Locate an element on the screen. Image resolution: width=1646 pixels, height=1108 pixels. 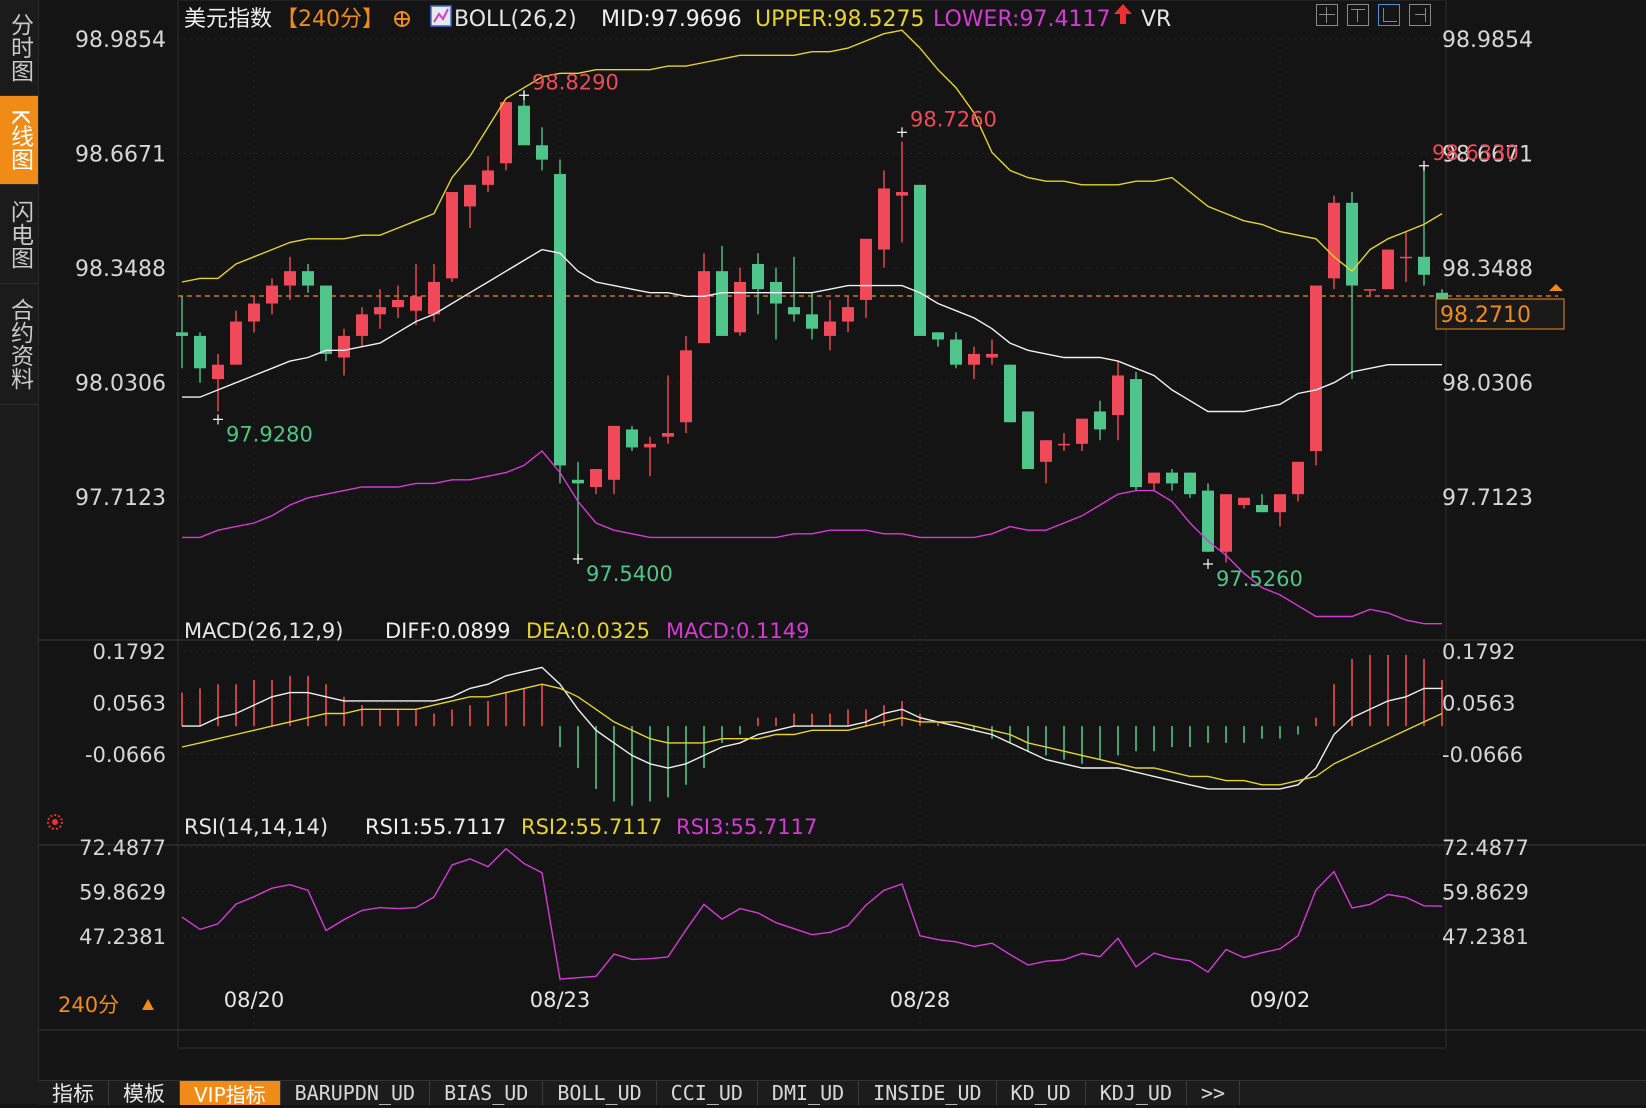
period-label: 【240分】 is located at coordinates (330, 19).